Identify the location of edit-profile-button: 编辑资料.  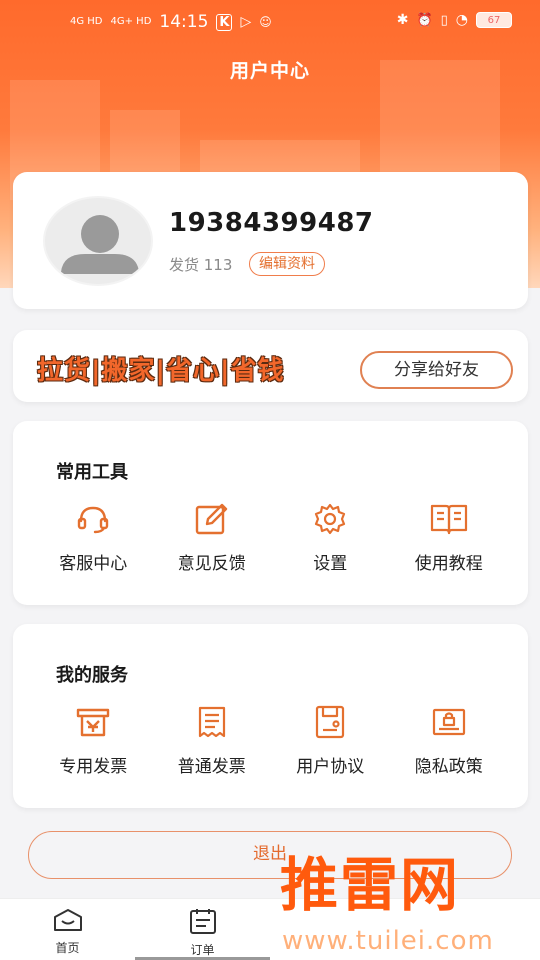
(287, 264).